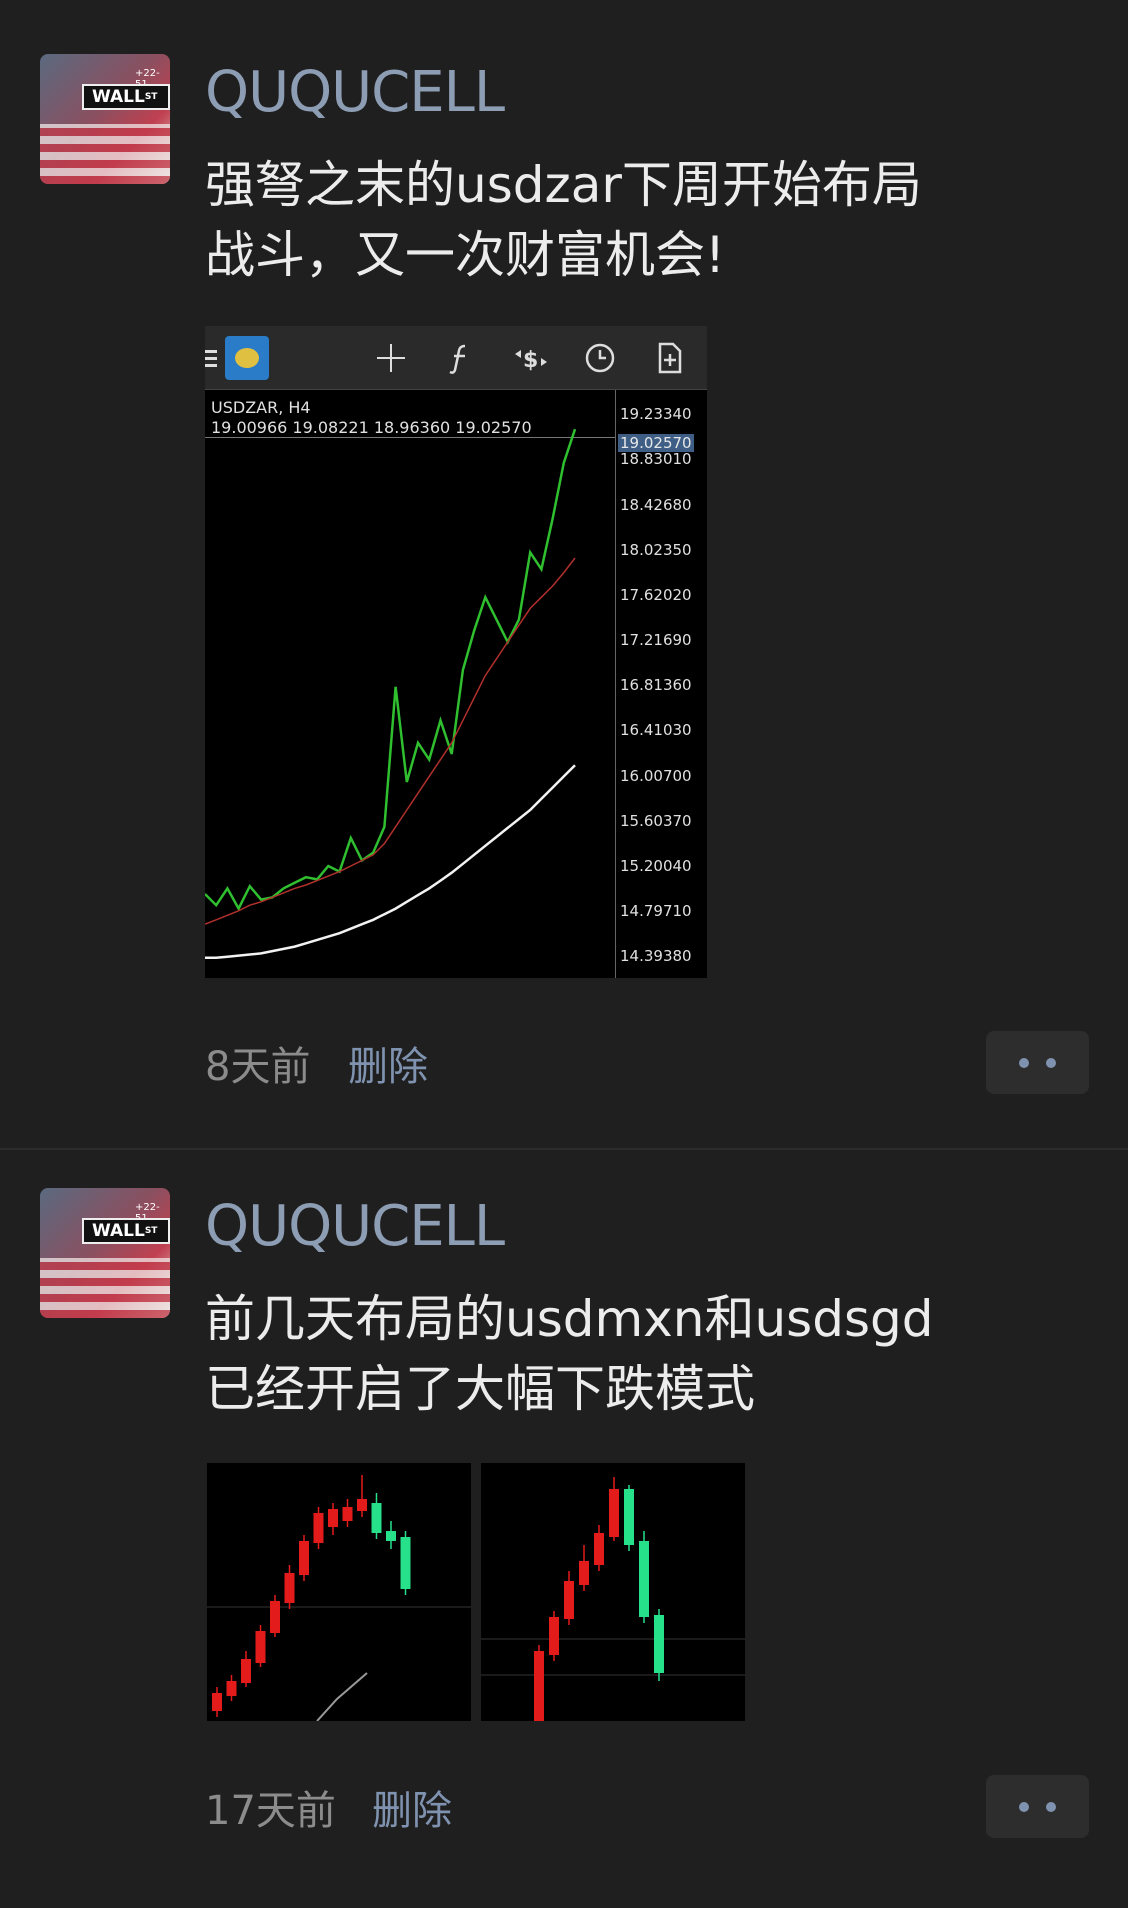 The width and height of the screenshot is (1128, 1908). What do you see at coordinates (669, 358) in the screenshot?
I see `new-order-icon` at bounding box center [669, 358].